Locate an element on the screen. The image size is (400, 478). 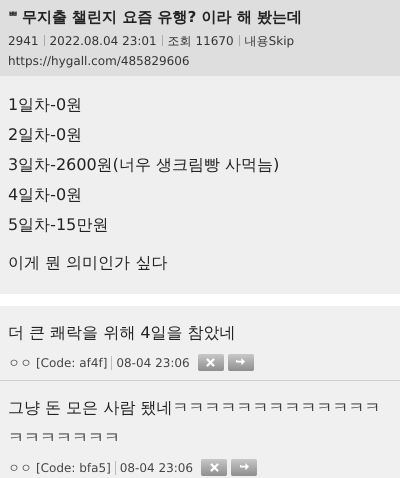
post-meta: 2022.08.04 23:01 is located at coordinates (103, 41).